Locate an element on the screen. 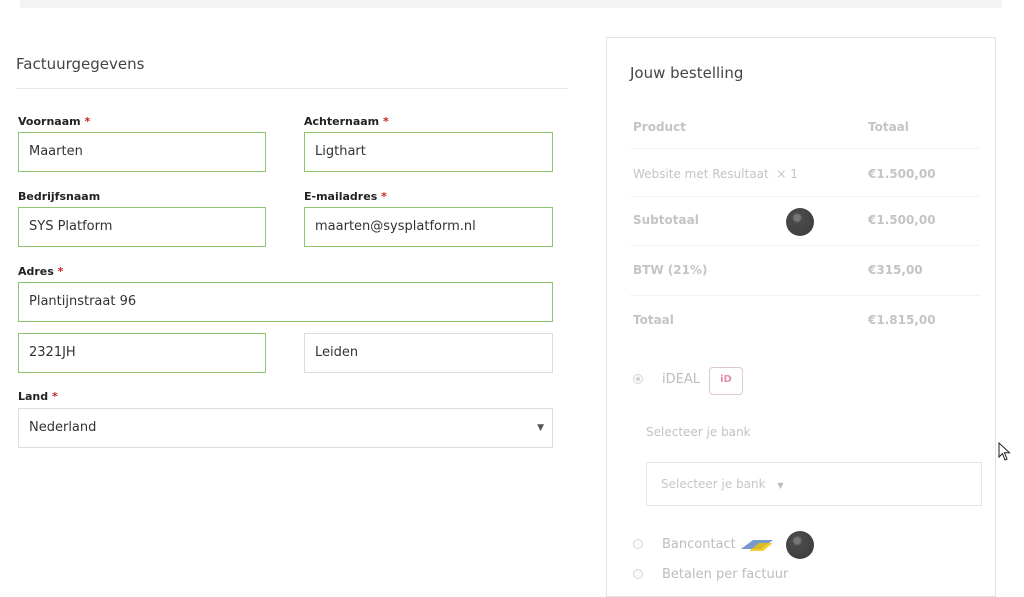  bank-select: Selecteer je bank ▼ is located at coordinates (814, 484).